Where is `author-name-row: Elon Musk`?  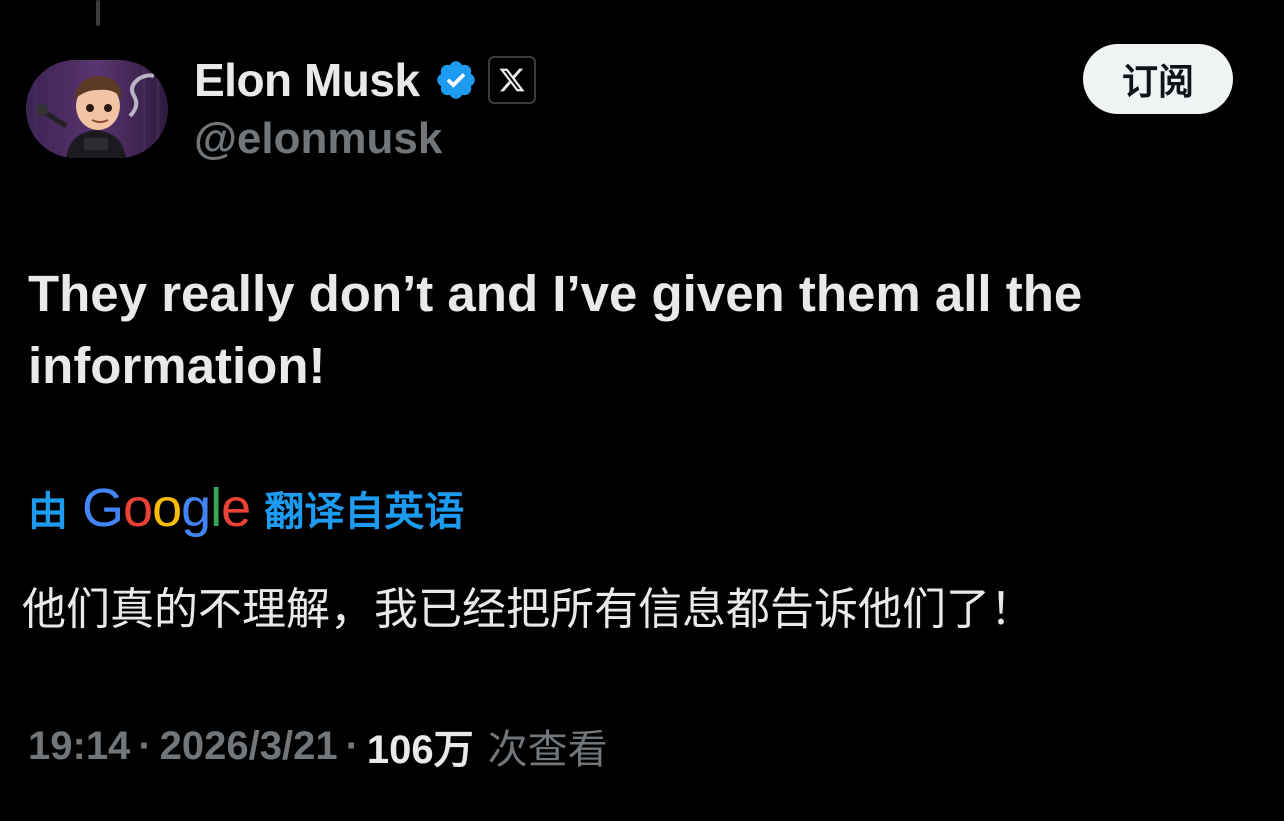 author-name-row: Elon Musk is located at coordinates (365, 80).